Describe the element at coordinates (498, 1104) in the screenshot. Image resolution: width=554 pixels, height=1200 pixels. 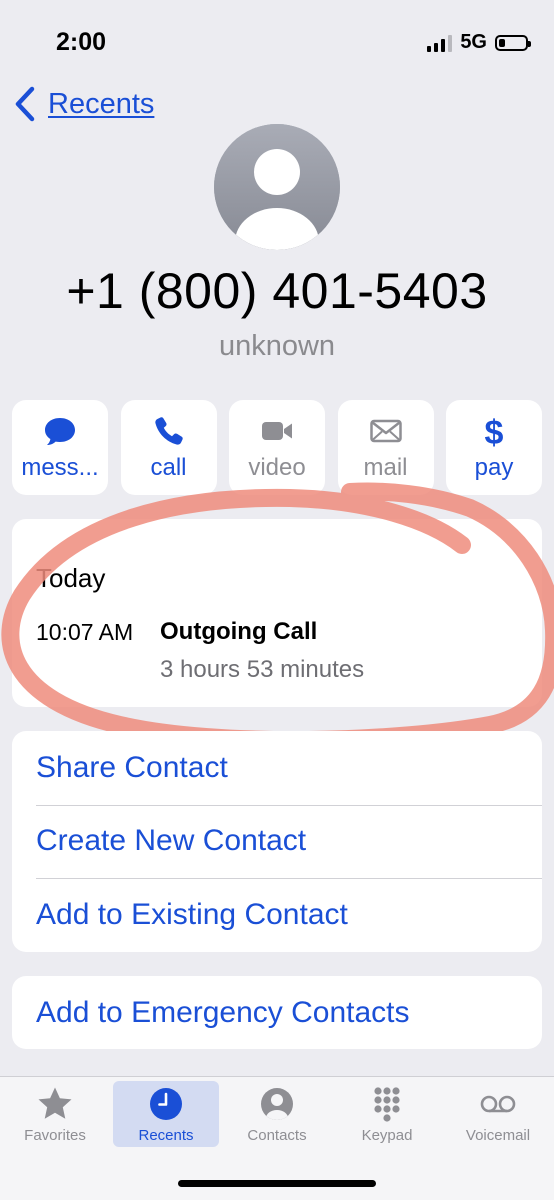
I see `voicemail-icon` at that location.